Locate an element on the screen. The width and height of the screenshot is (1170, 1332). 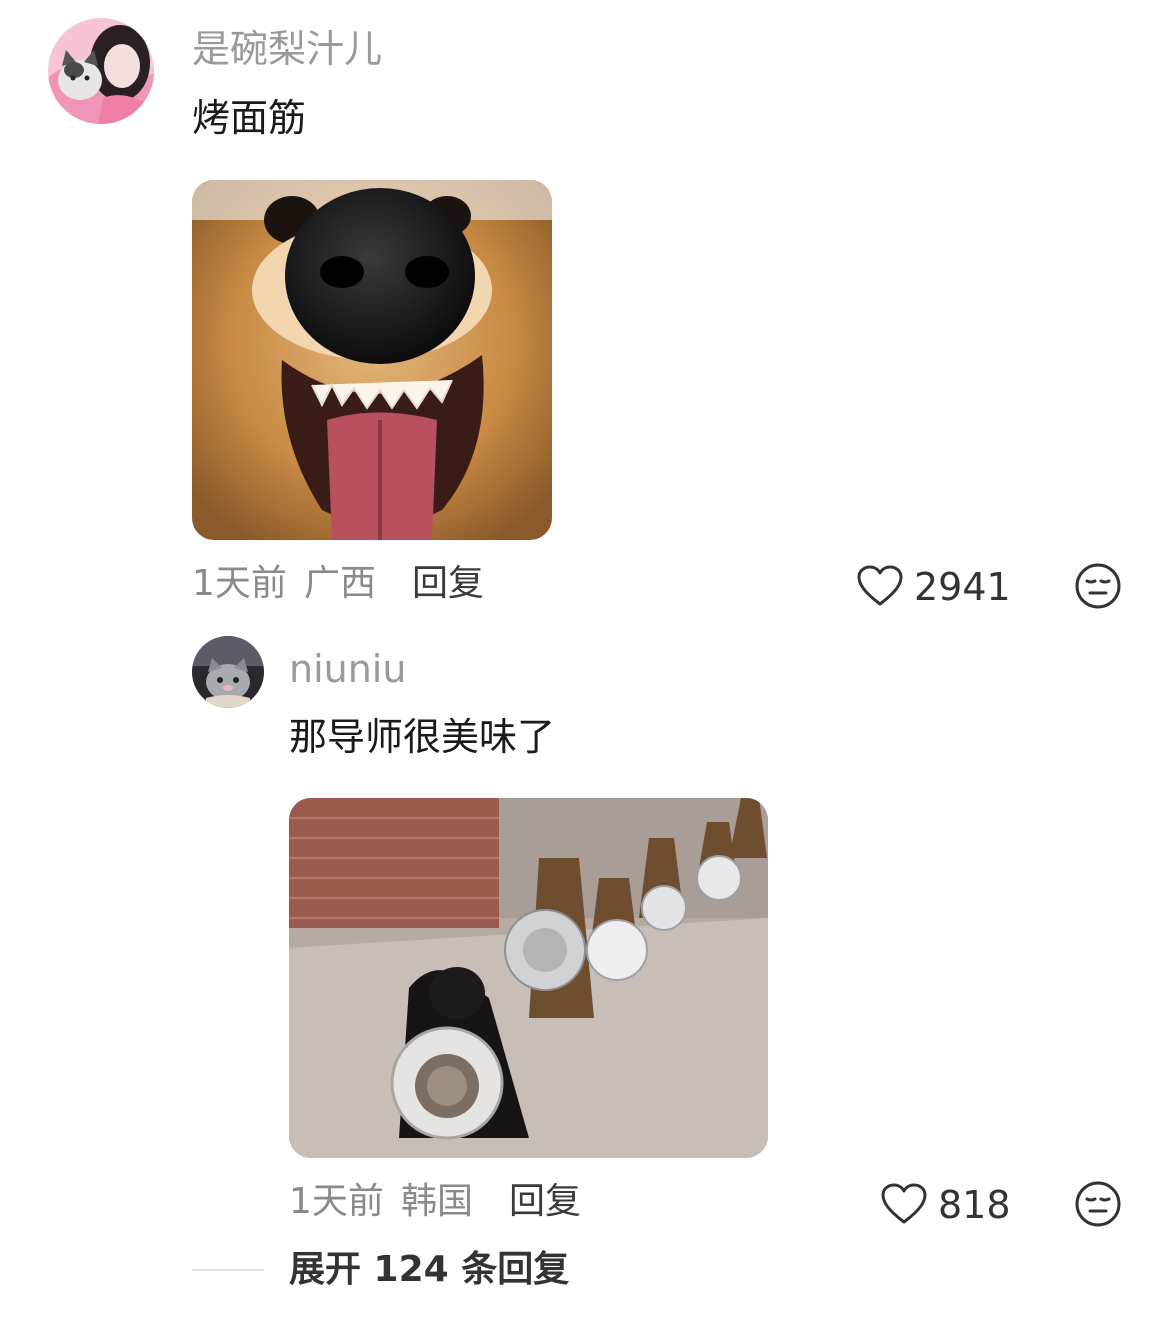
comment-location: 广西 is located at coordinates (340, 583).